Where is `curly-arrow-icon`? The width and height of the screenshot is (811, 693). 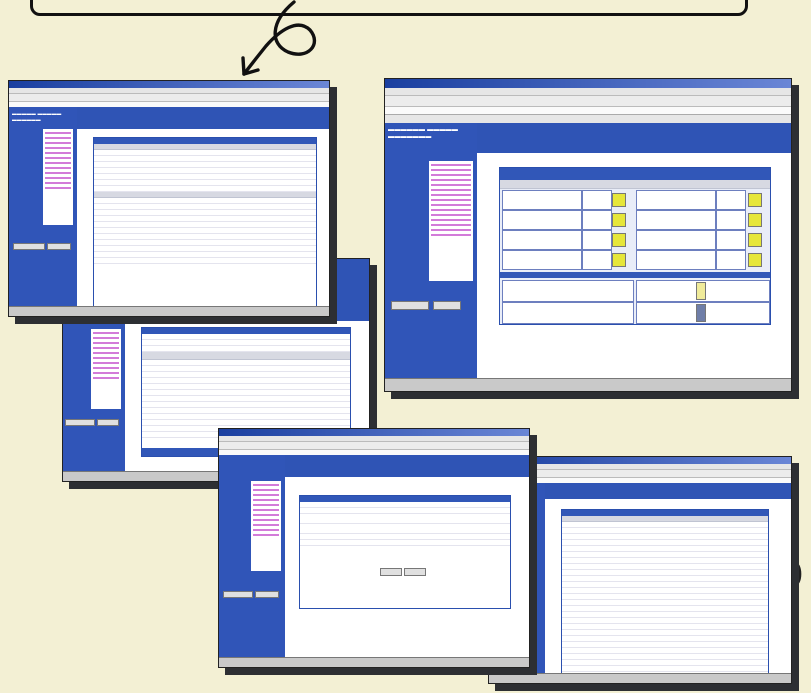 curly-arrow-icon is located at coordinates (279, 38).